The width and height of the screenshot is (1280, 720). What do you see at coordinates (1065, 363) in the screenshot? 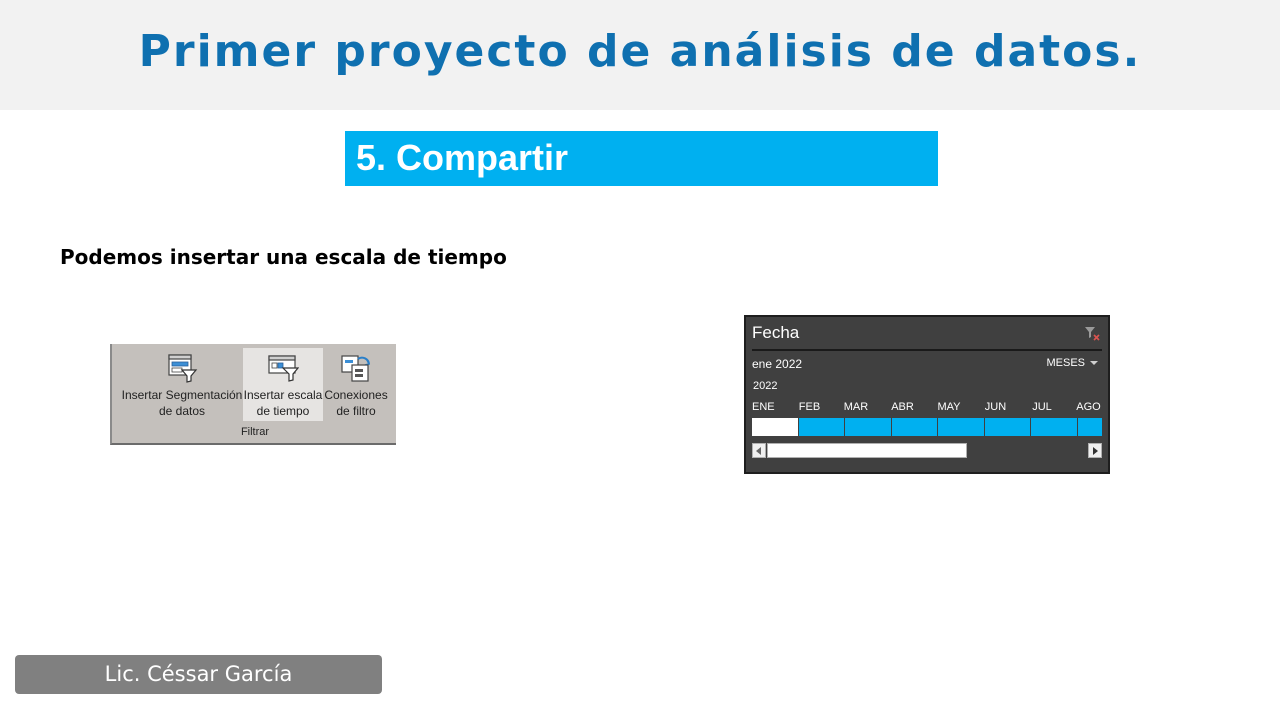
I see `time-level-label: MESES` at bounding box center [1065, 363].